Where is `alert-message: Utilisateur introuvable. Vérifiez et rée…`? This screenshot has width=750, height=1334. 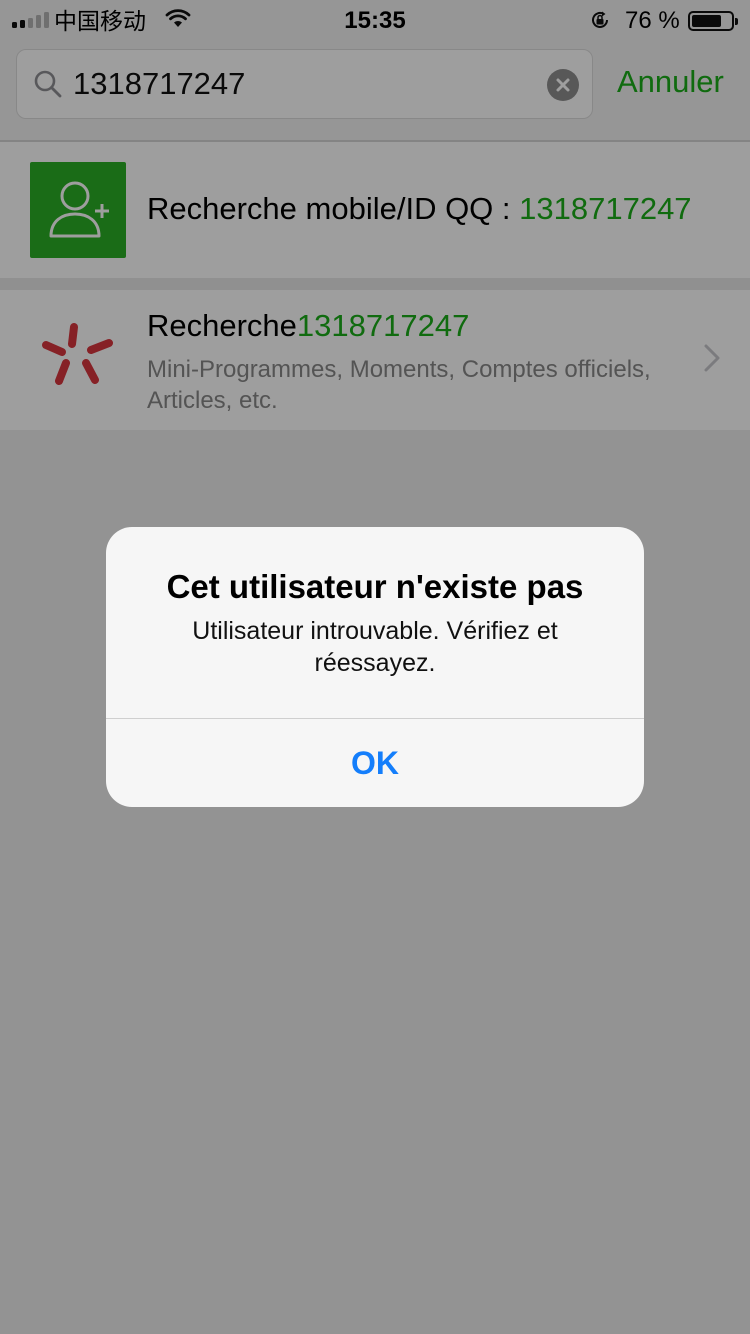
alert-message: Utilisateur introuvable. Vérifiez et rée… is located at coordinates (375, 647).